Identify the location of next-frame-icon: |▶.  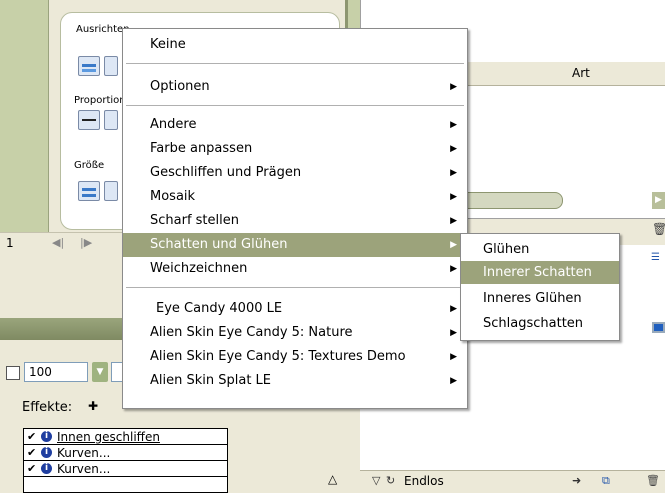
(86, 242).